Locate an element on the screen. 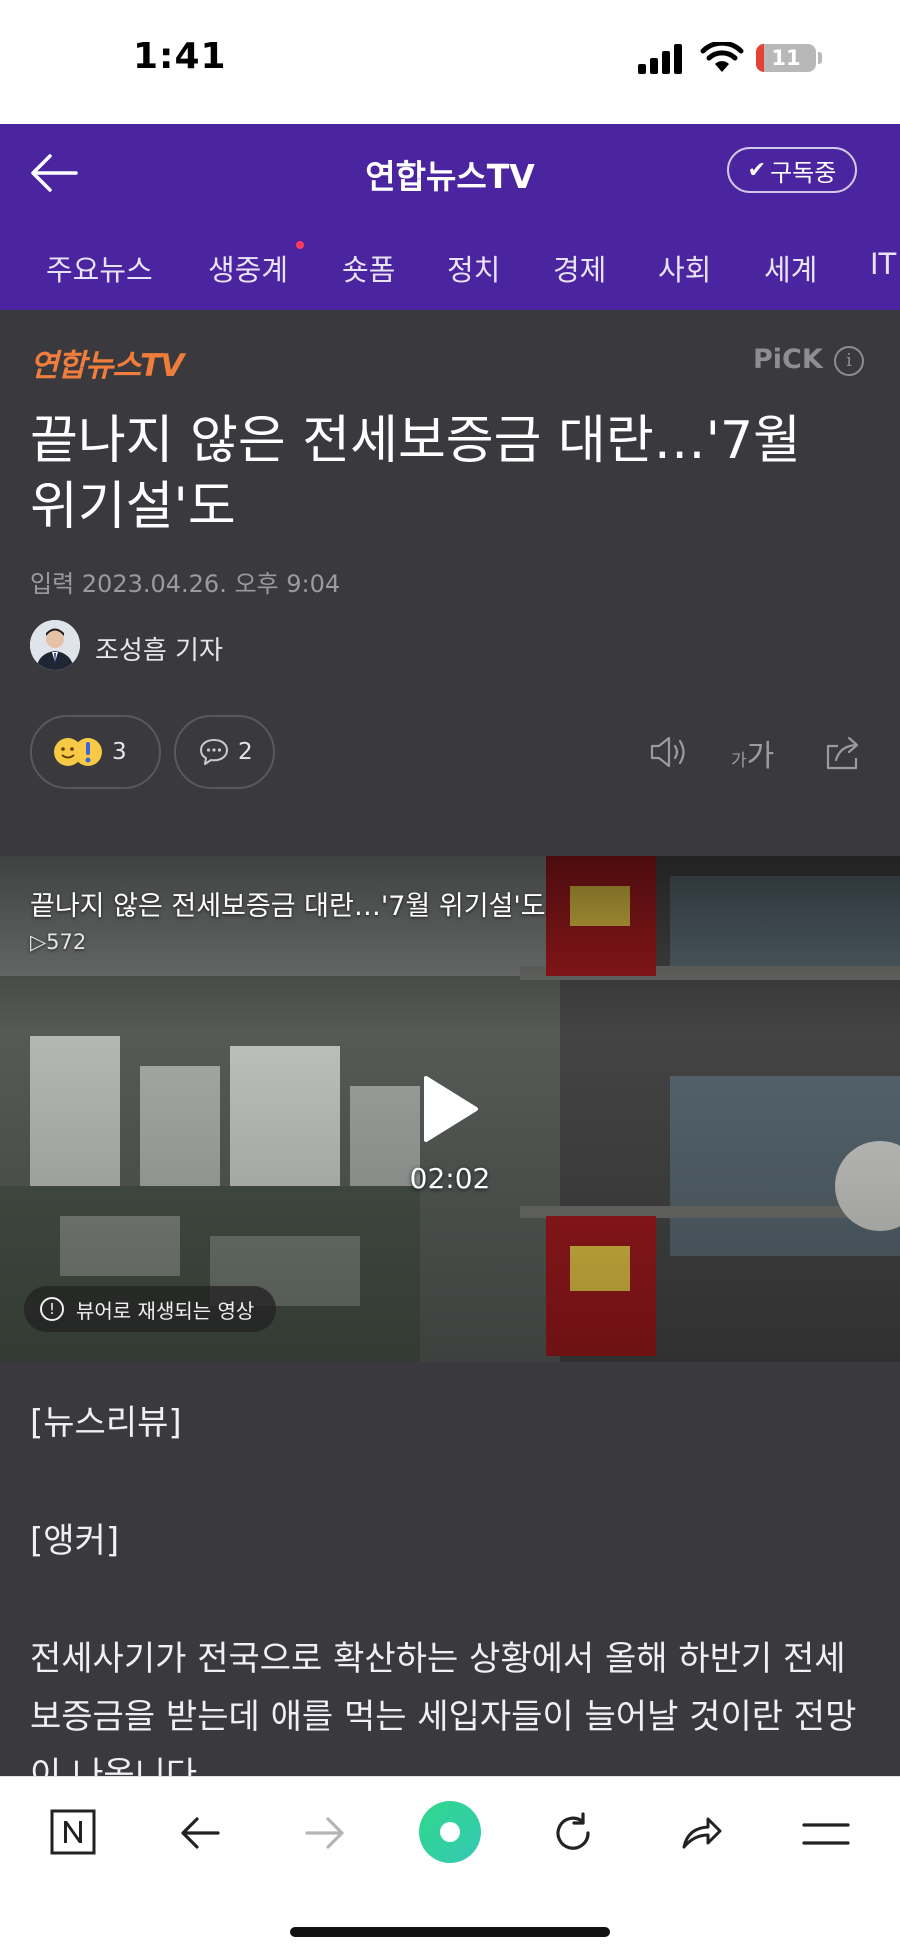 The image size is (900, 1952). subscribe-button: ✔ 구독중 is located at coordinates (792, 170).